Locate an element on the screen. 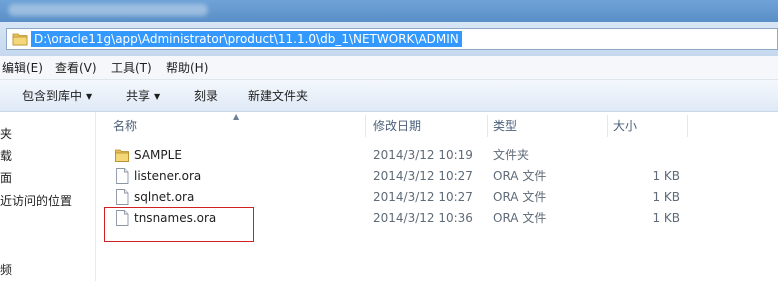 This screenshot has height=281, width=778. table-row: sqlnet.ora 2014/3/12 10:27 ORA 文件 1 KB is located at coordinates (437, 197).